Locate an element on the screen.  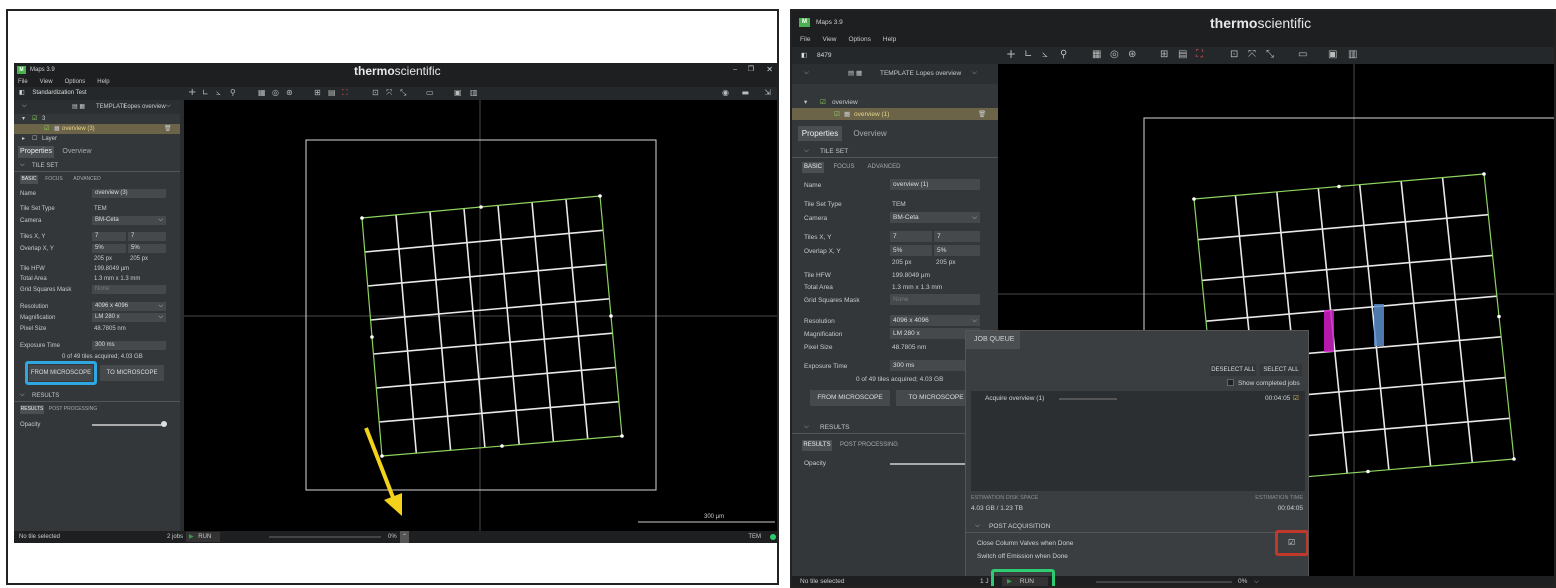
expand-icon: ⤧ is located at coordinates (389, 93).